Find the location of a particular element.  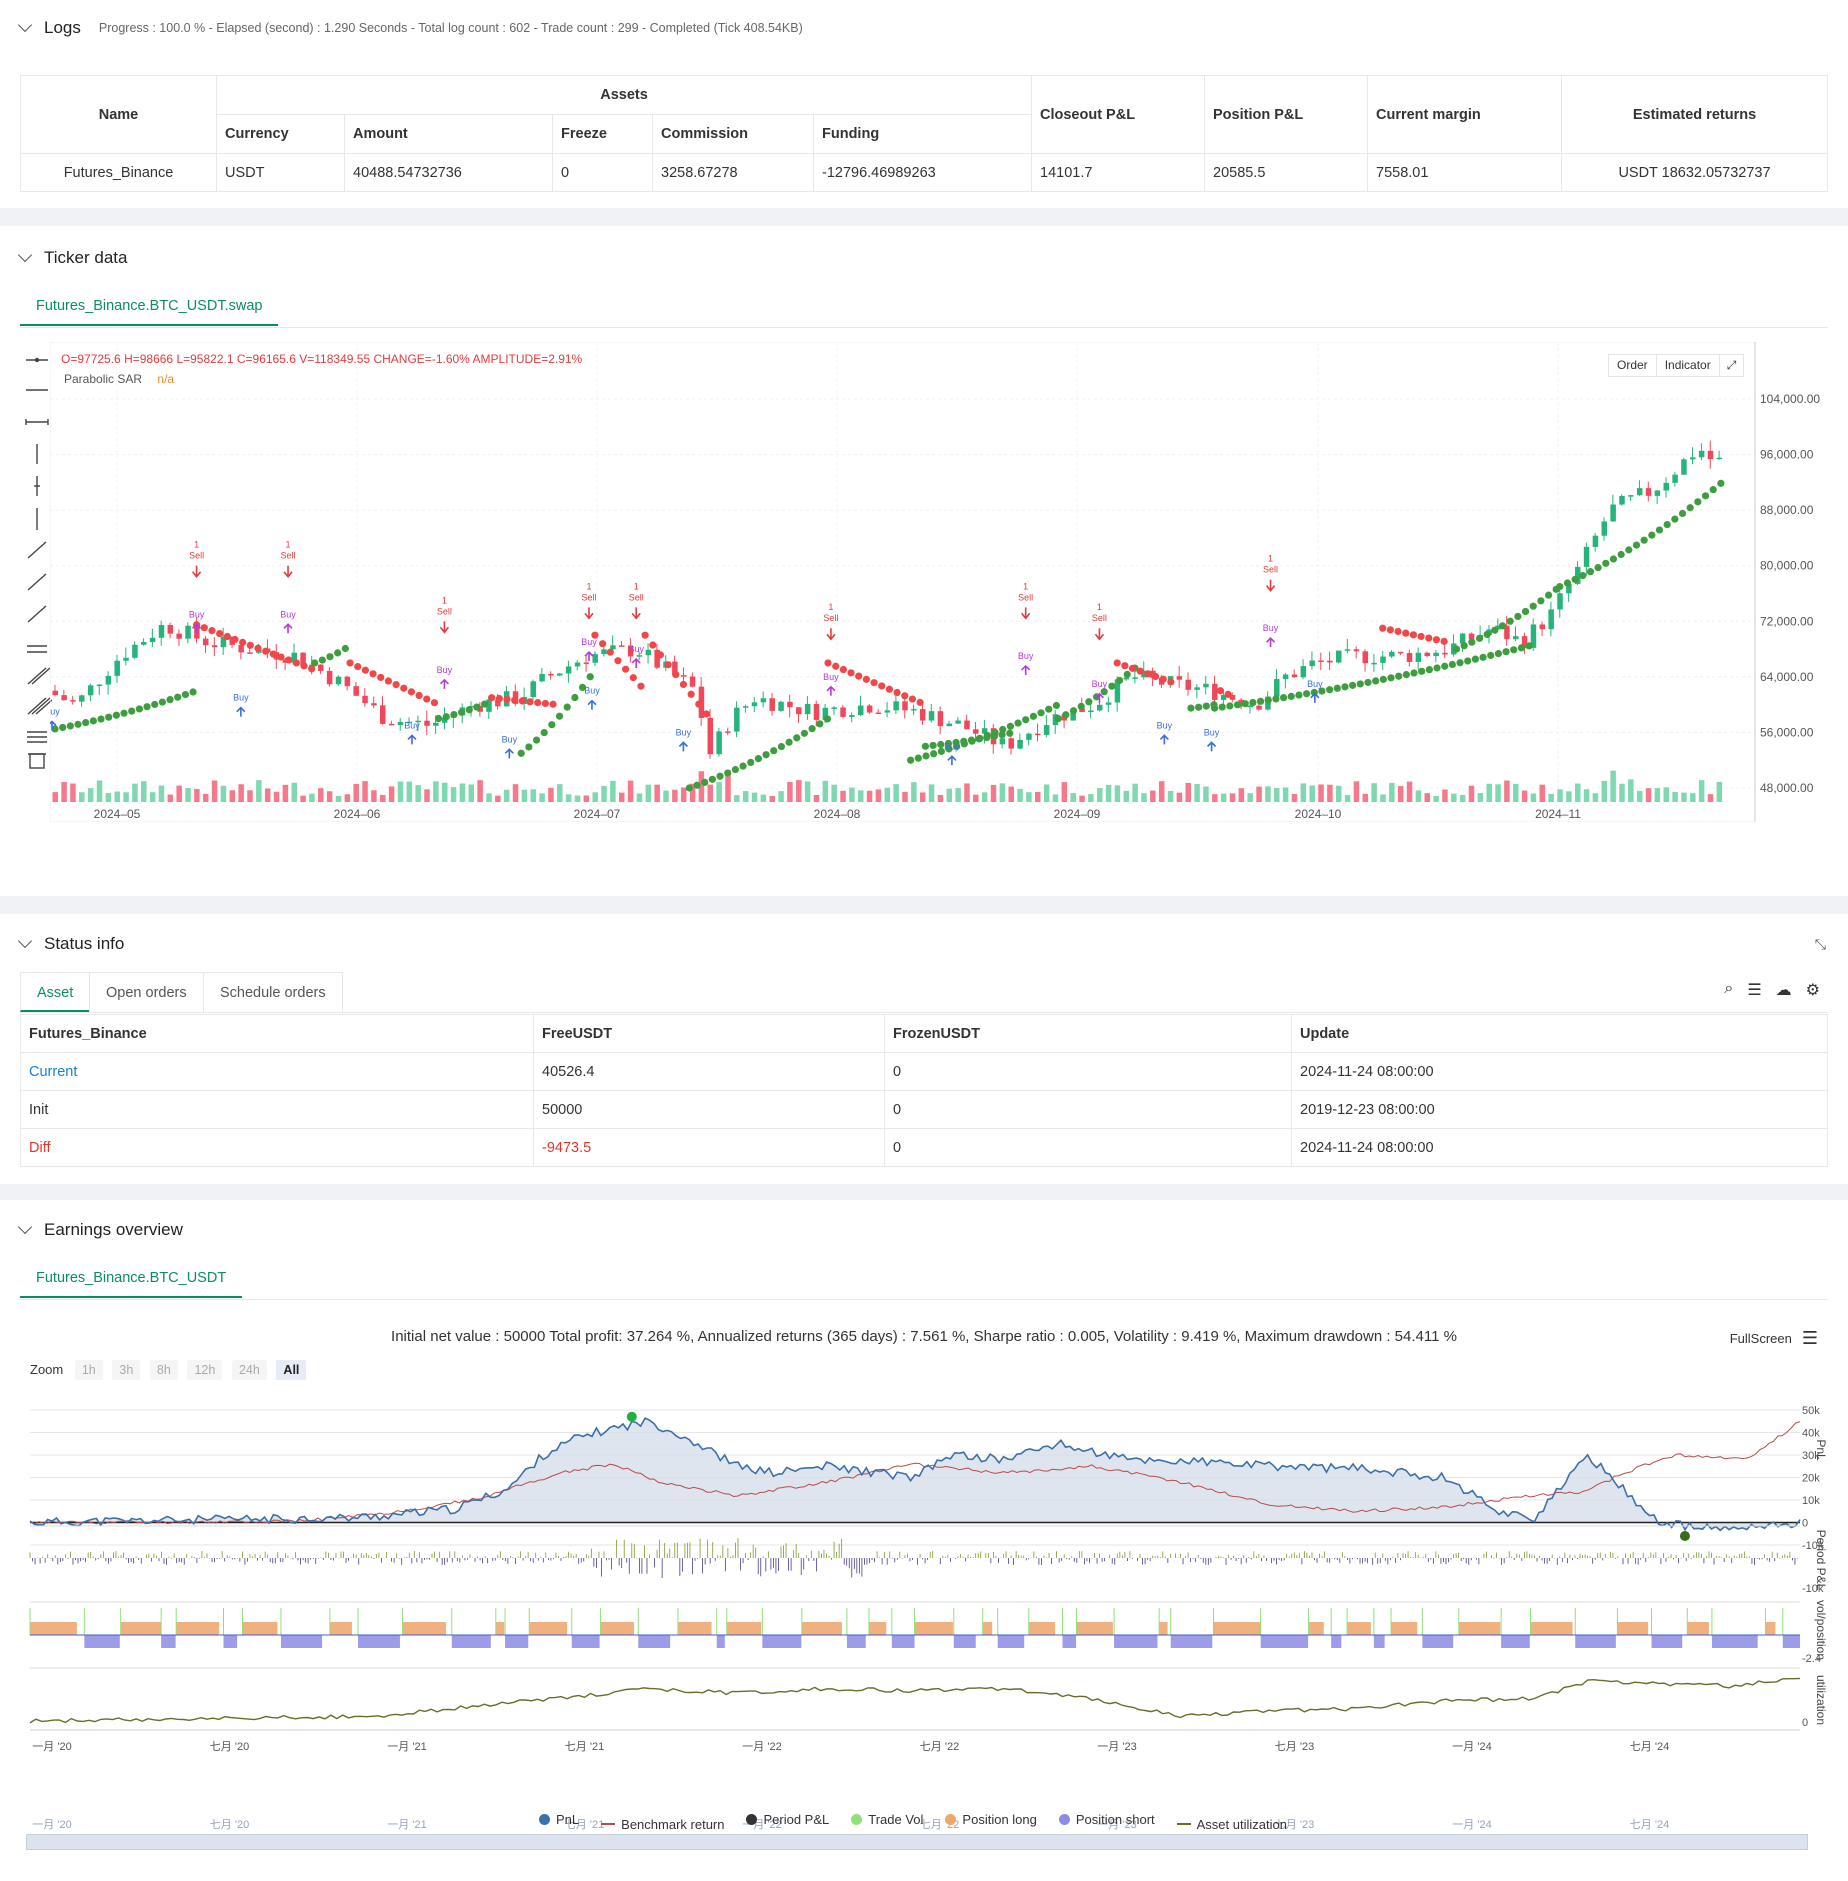

search-icon: ⌕ is located at coordinates (1728, 990).